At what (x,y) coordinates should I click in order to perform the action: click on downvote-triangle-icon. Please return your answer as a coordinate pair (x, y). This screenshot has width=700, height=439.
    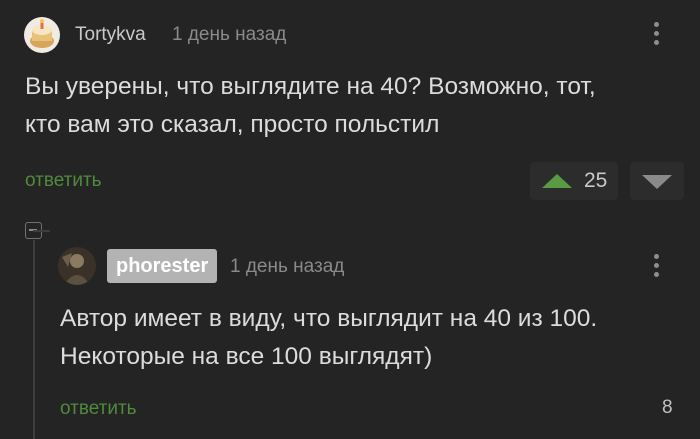
    Looking at the image, I should click on (657, 182).